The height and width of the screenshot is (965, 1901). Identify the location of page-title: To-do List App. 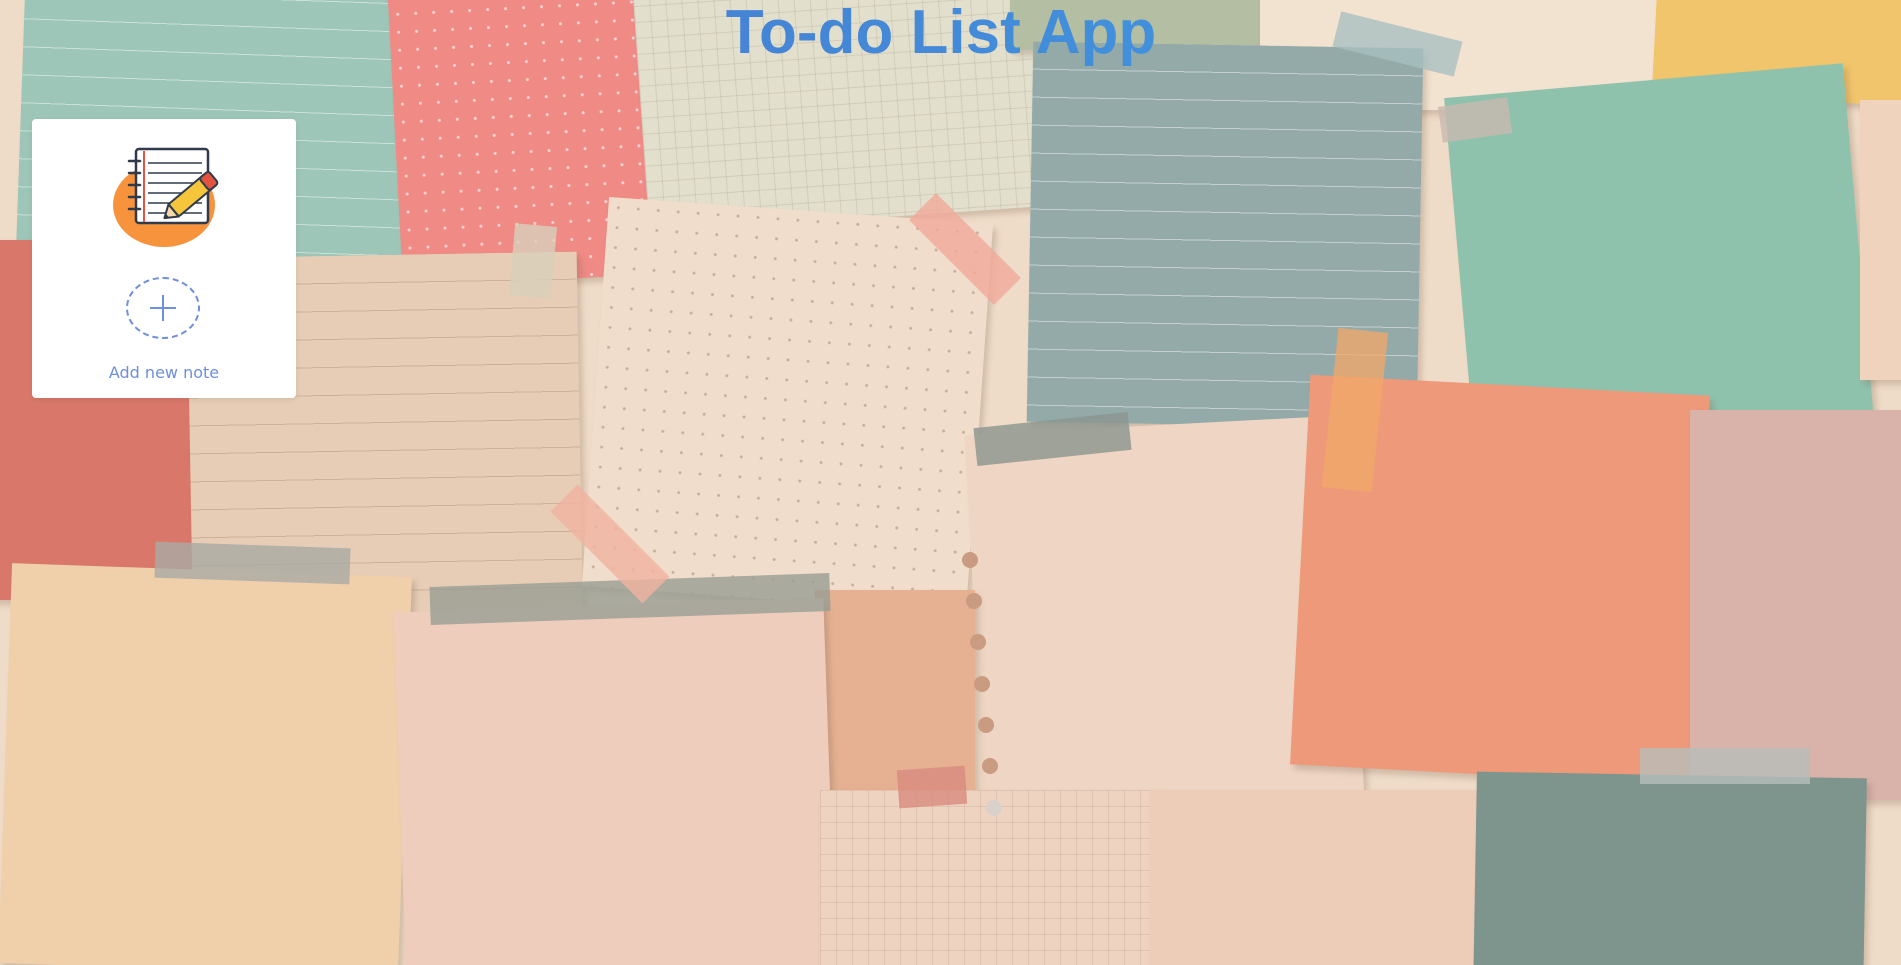
(941, 33).